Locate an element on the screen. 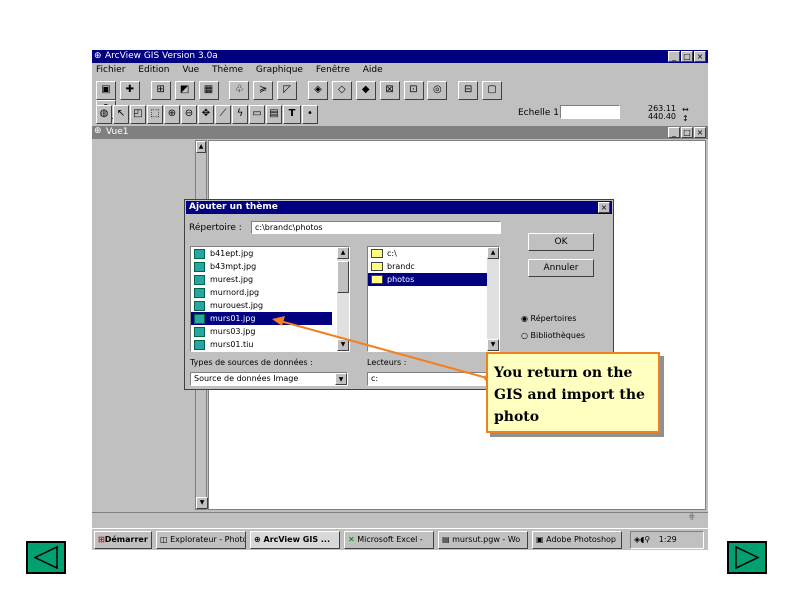  excel-icon: ✕ is located at coordinates (351, 539).